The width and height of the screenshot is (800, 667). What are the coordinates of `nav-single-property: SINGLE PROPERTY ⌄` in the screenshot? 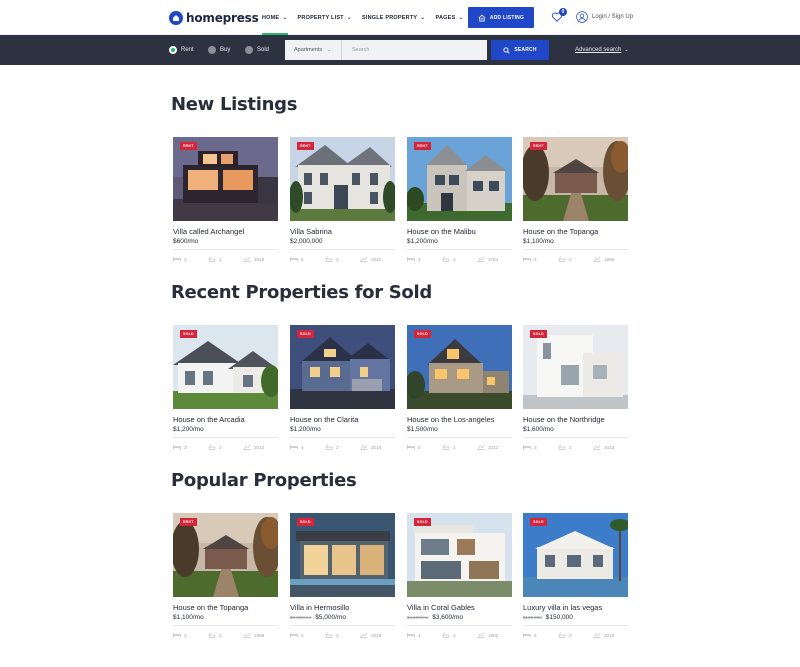 It's located at (399, 17).